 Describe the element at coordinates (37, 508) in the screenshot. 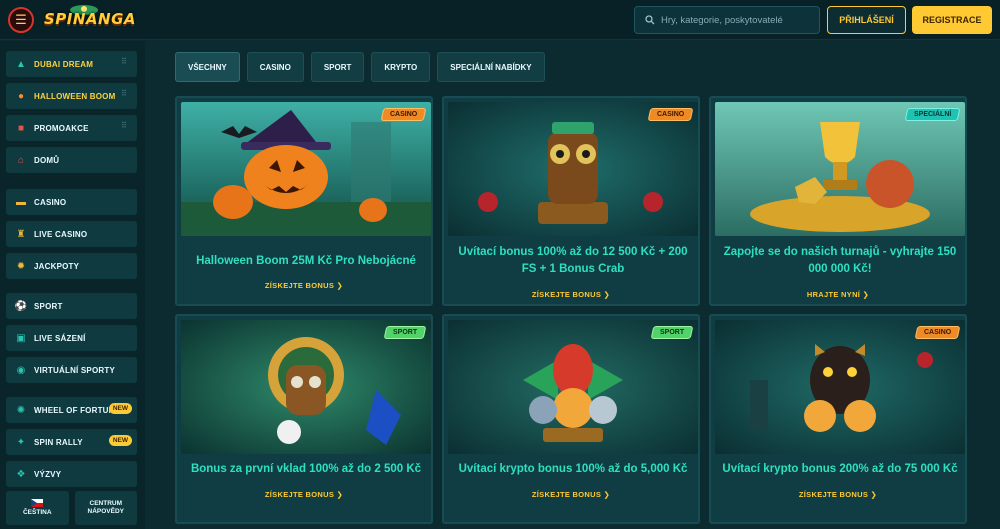

I see `language-button: ČEŠTINA` at that location.